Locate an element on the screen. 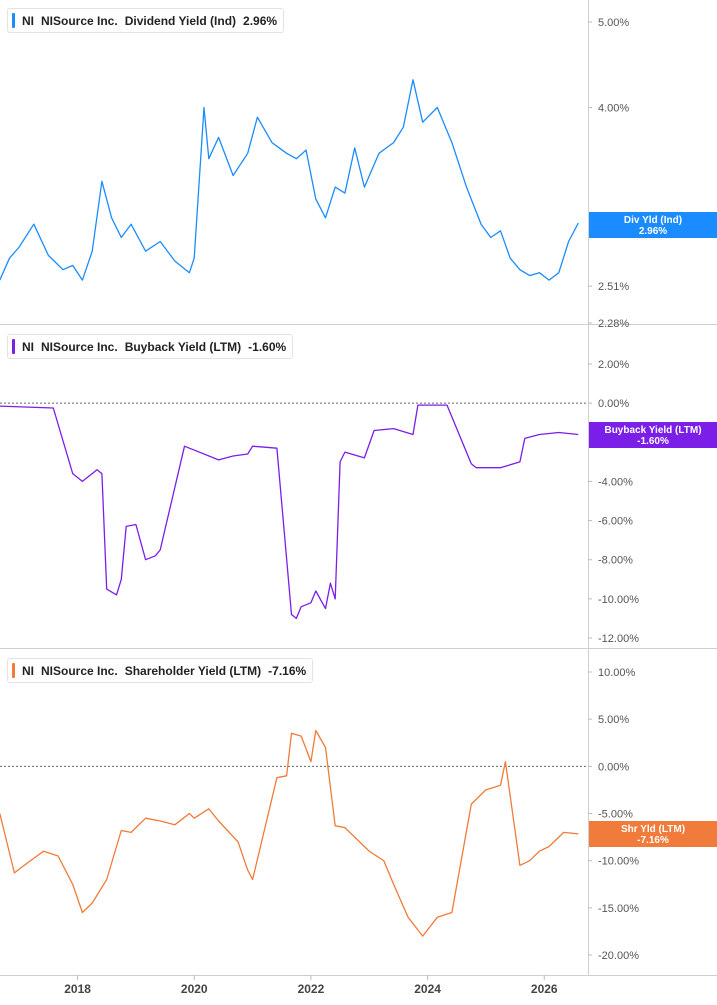 This screenshot has height=1005, width=717. y-tick-label: -15.00% is located at coordinates (618, 909).